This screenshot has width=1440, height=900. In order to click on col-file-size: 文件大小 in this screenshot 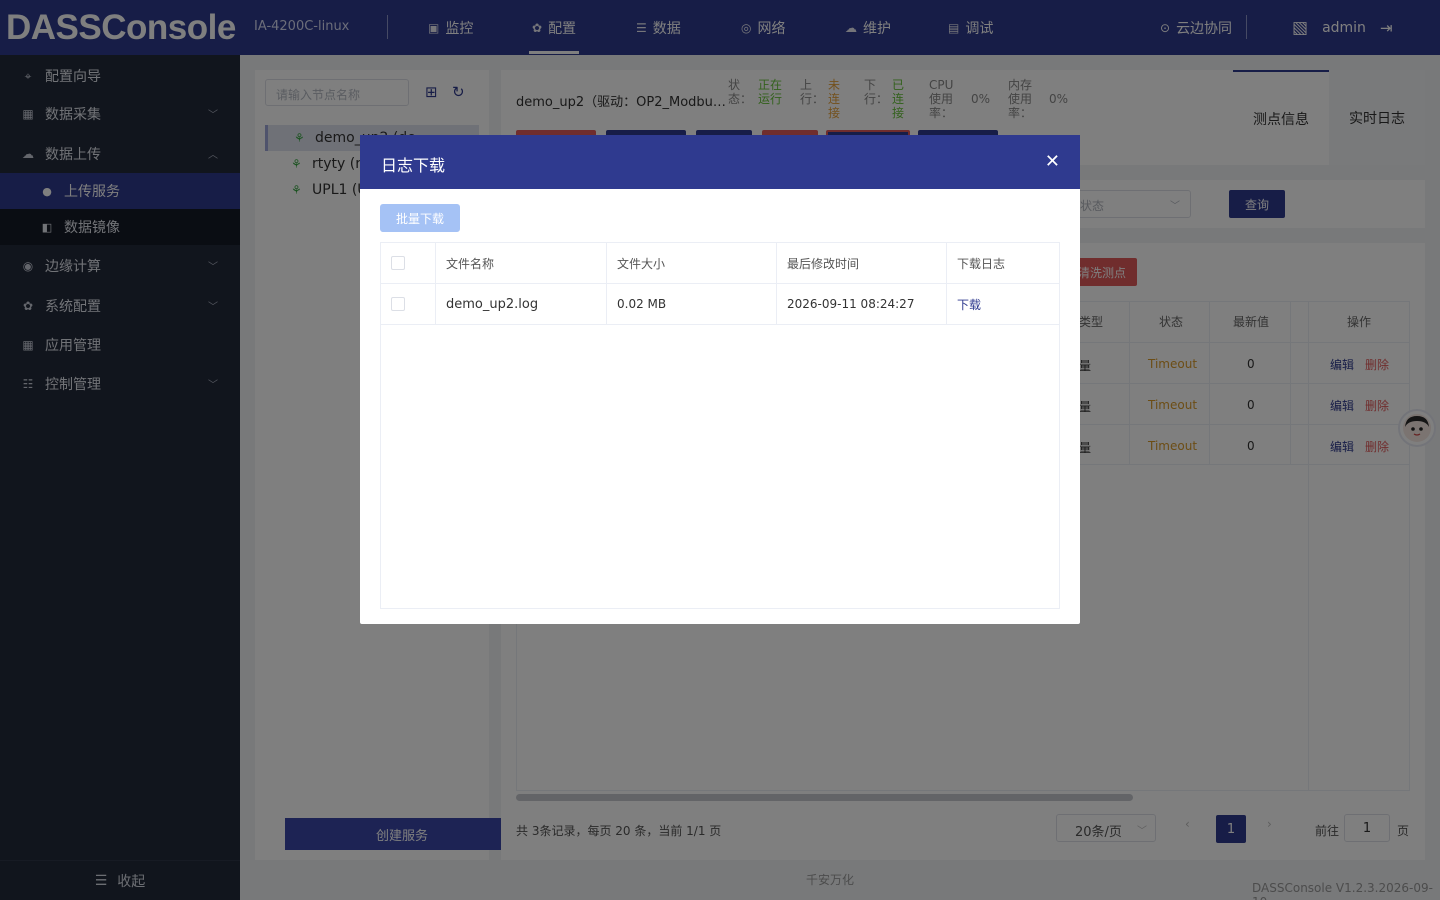, I will do `click(692, 263)`.